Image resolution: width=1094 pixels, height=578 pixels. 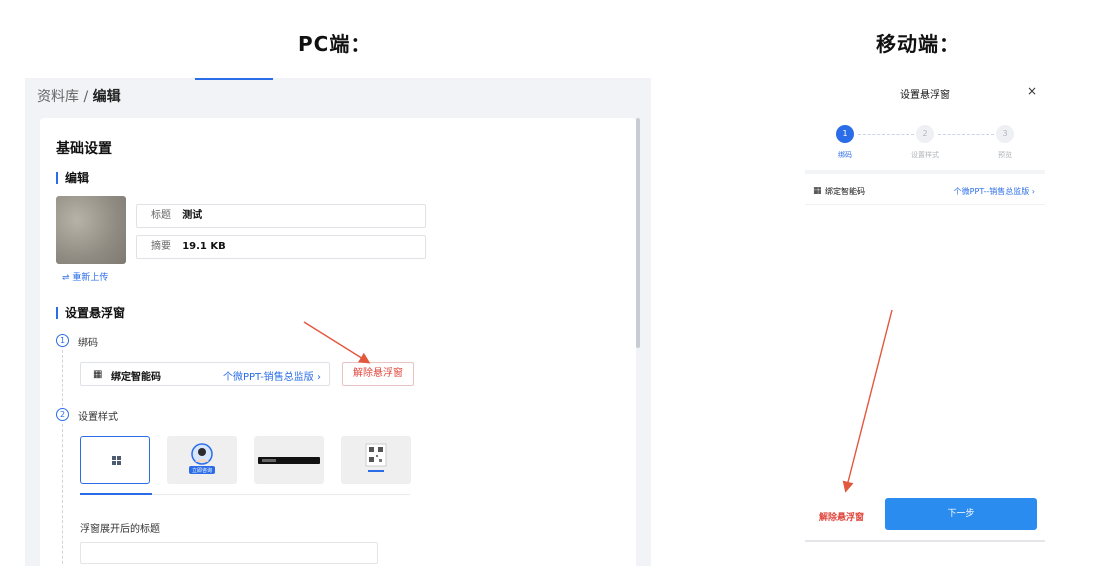 What do you see at coordinates (867, 401) in the screenshot?
I see `mobile-annotation-arrow` at bounding box center [867, 401].